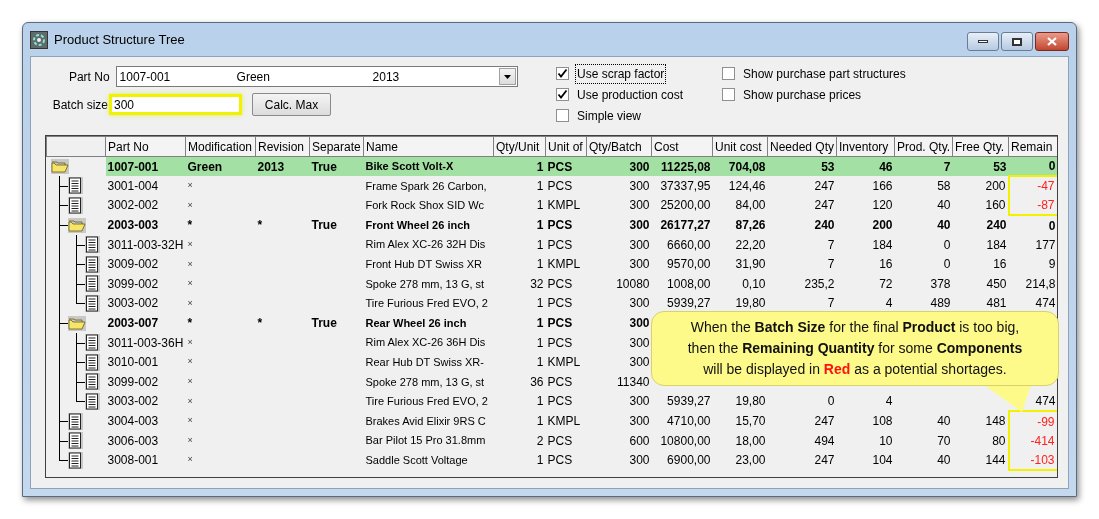 The image size is (1099, 519). Describe the element at coordinates (619, 146) in the screenshot. I see `column-header: Qty/Batch` at that location.